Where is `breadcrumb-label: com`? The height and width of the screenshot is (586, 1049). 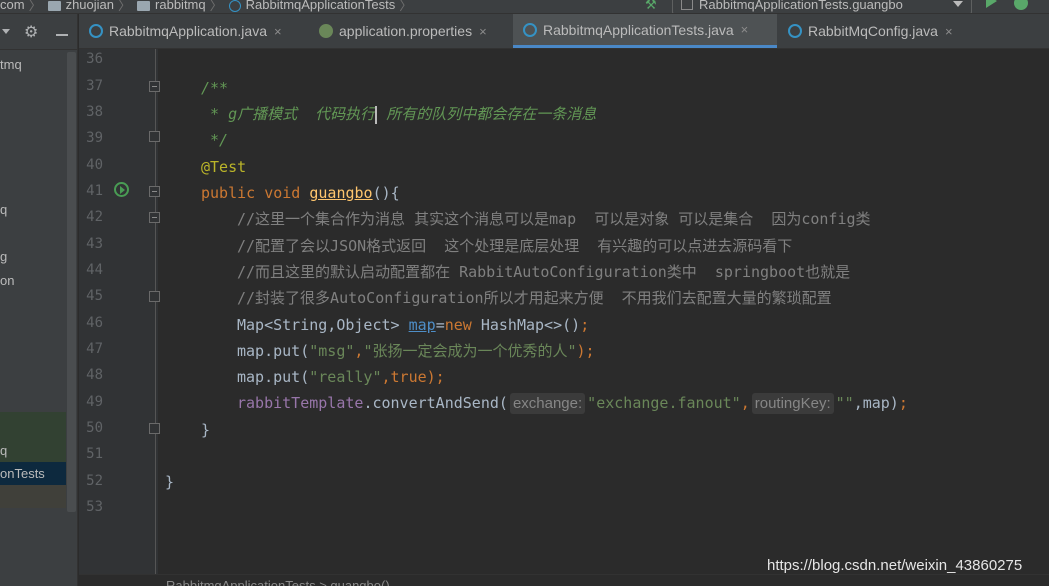 breadcrumb-label: com is located at coordinates (12, 6).